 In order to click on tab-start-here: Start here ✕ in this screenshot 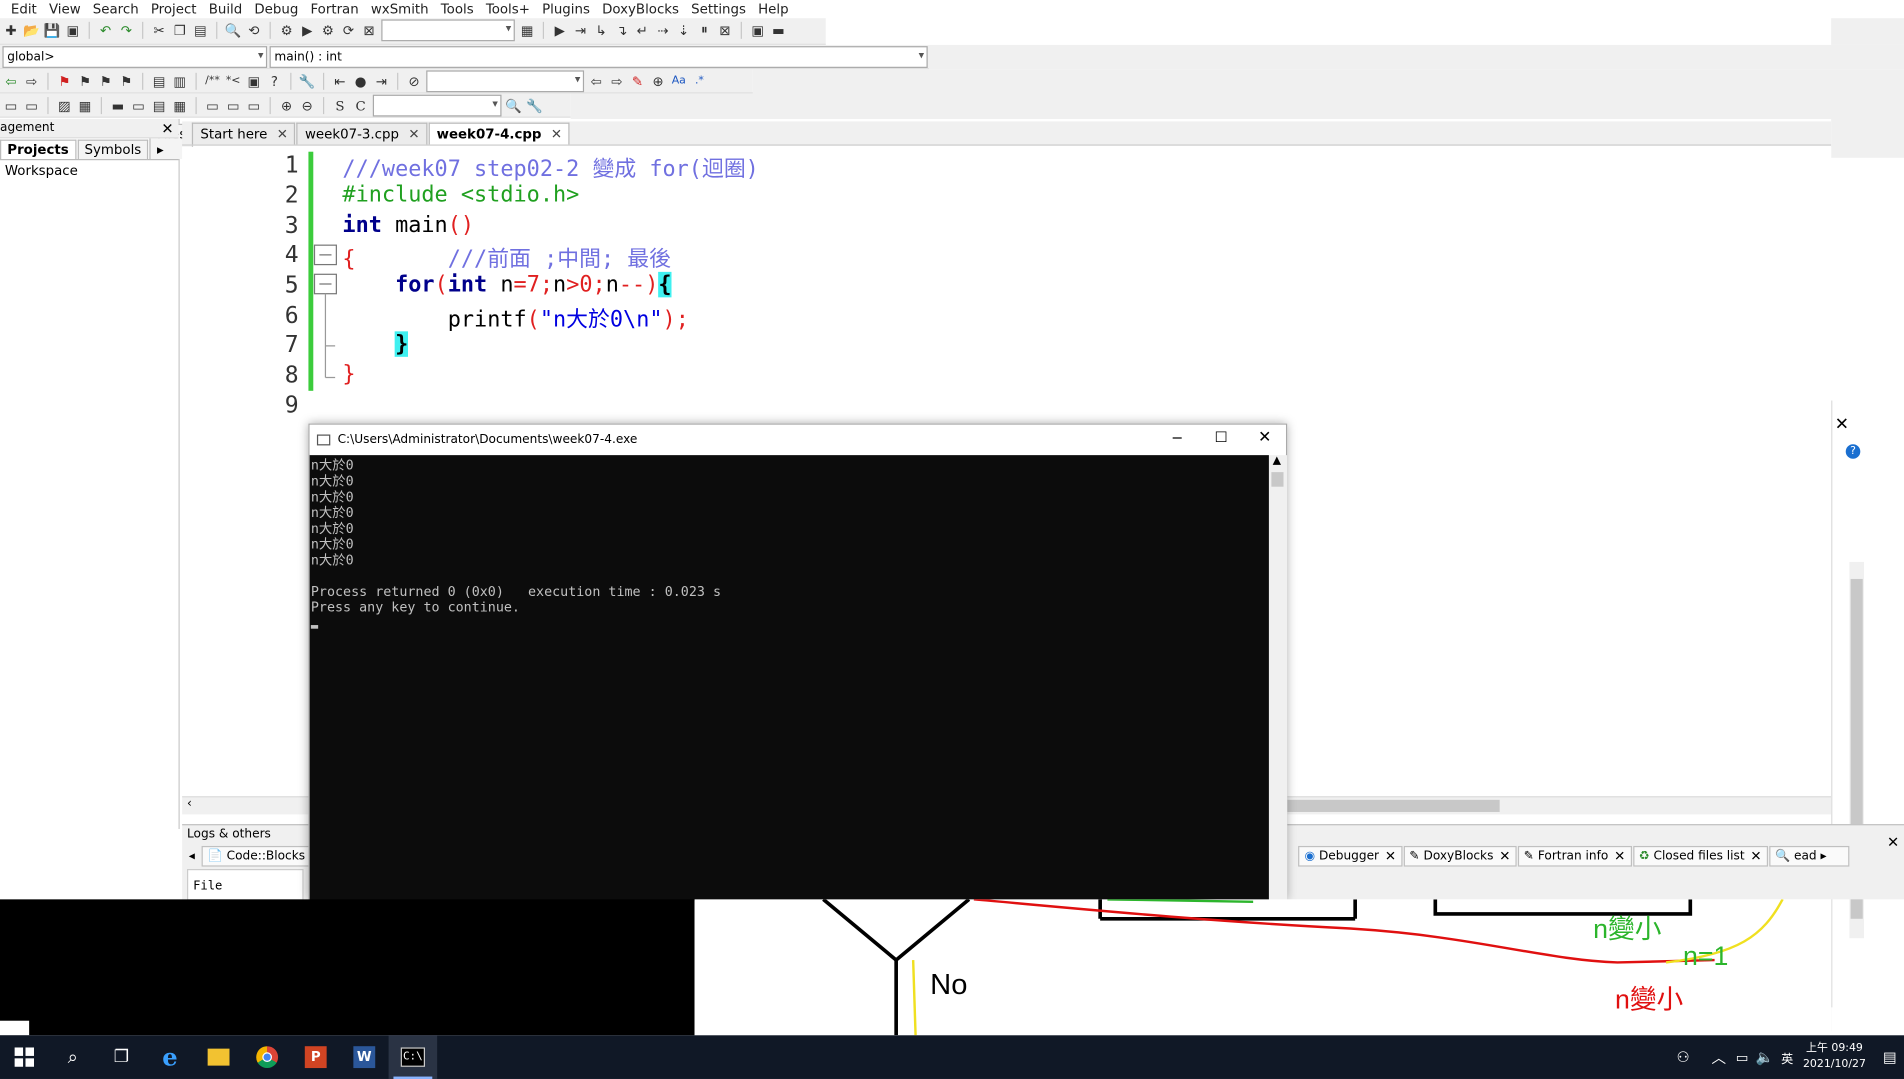, I will do `click(243, 133)`.